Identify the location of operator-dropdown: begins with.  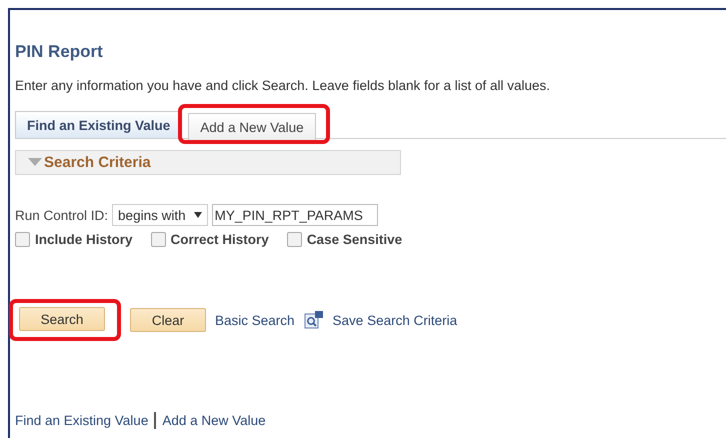
(160, 215).